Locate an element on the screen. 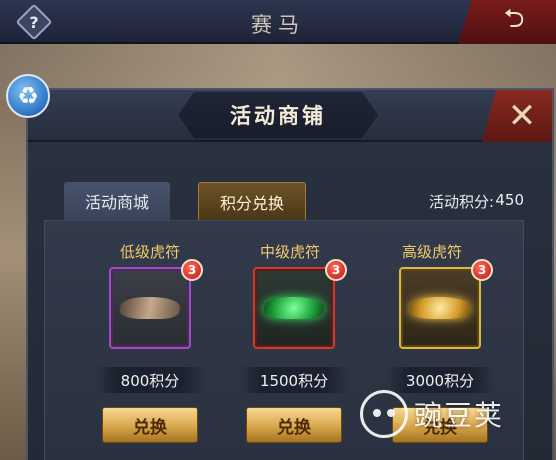 This screenshot has height=460, width=556. back-button: ⮌ is located at coordinates (507, 22).